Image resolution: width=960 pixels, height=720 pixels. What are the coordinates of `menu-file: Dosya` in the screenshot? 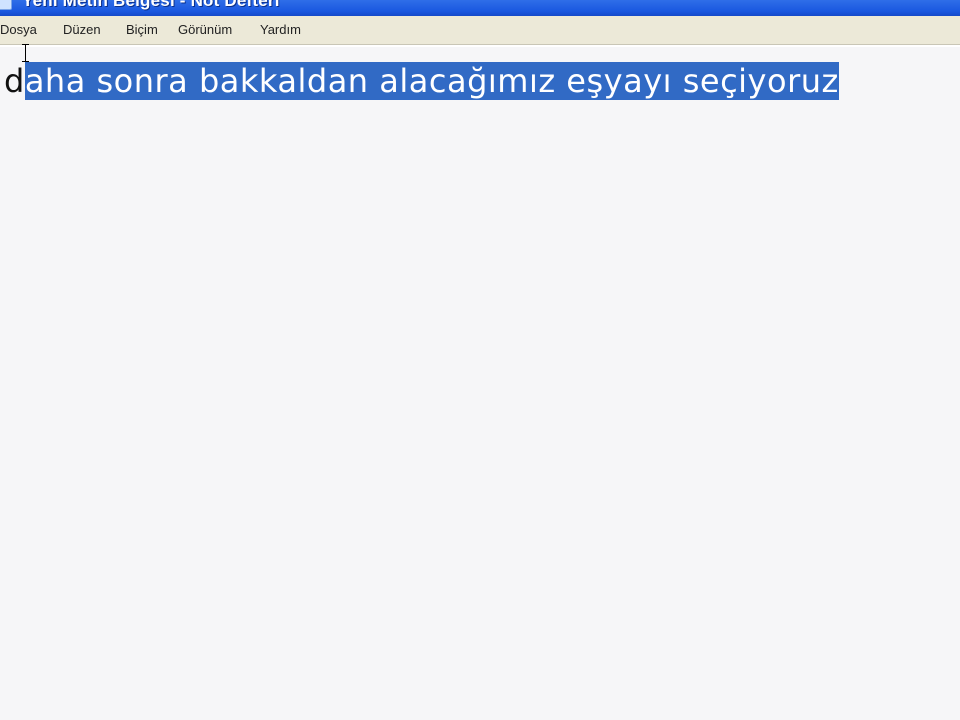 It's located at (18, 29).